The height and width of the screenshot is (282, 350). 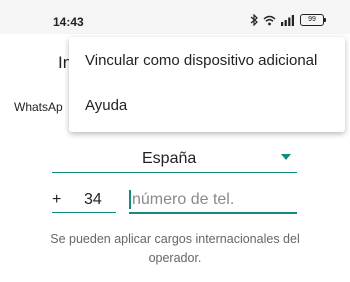 What do you see at coordinates (175, 17) in the screenshot?
I see `status-bar: 14:43 99` at bounding box center [175, 17].